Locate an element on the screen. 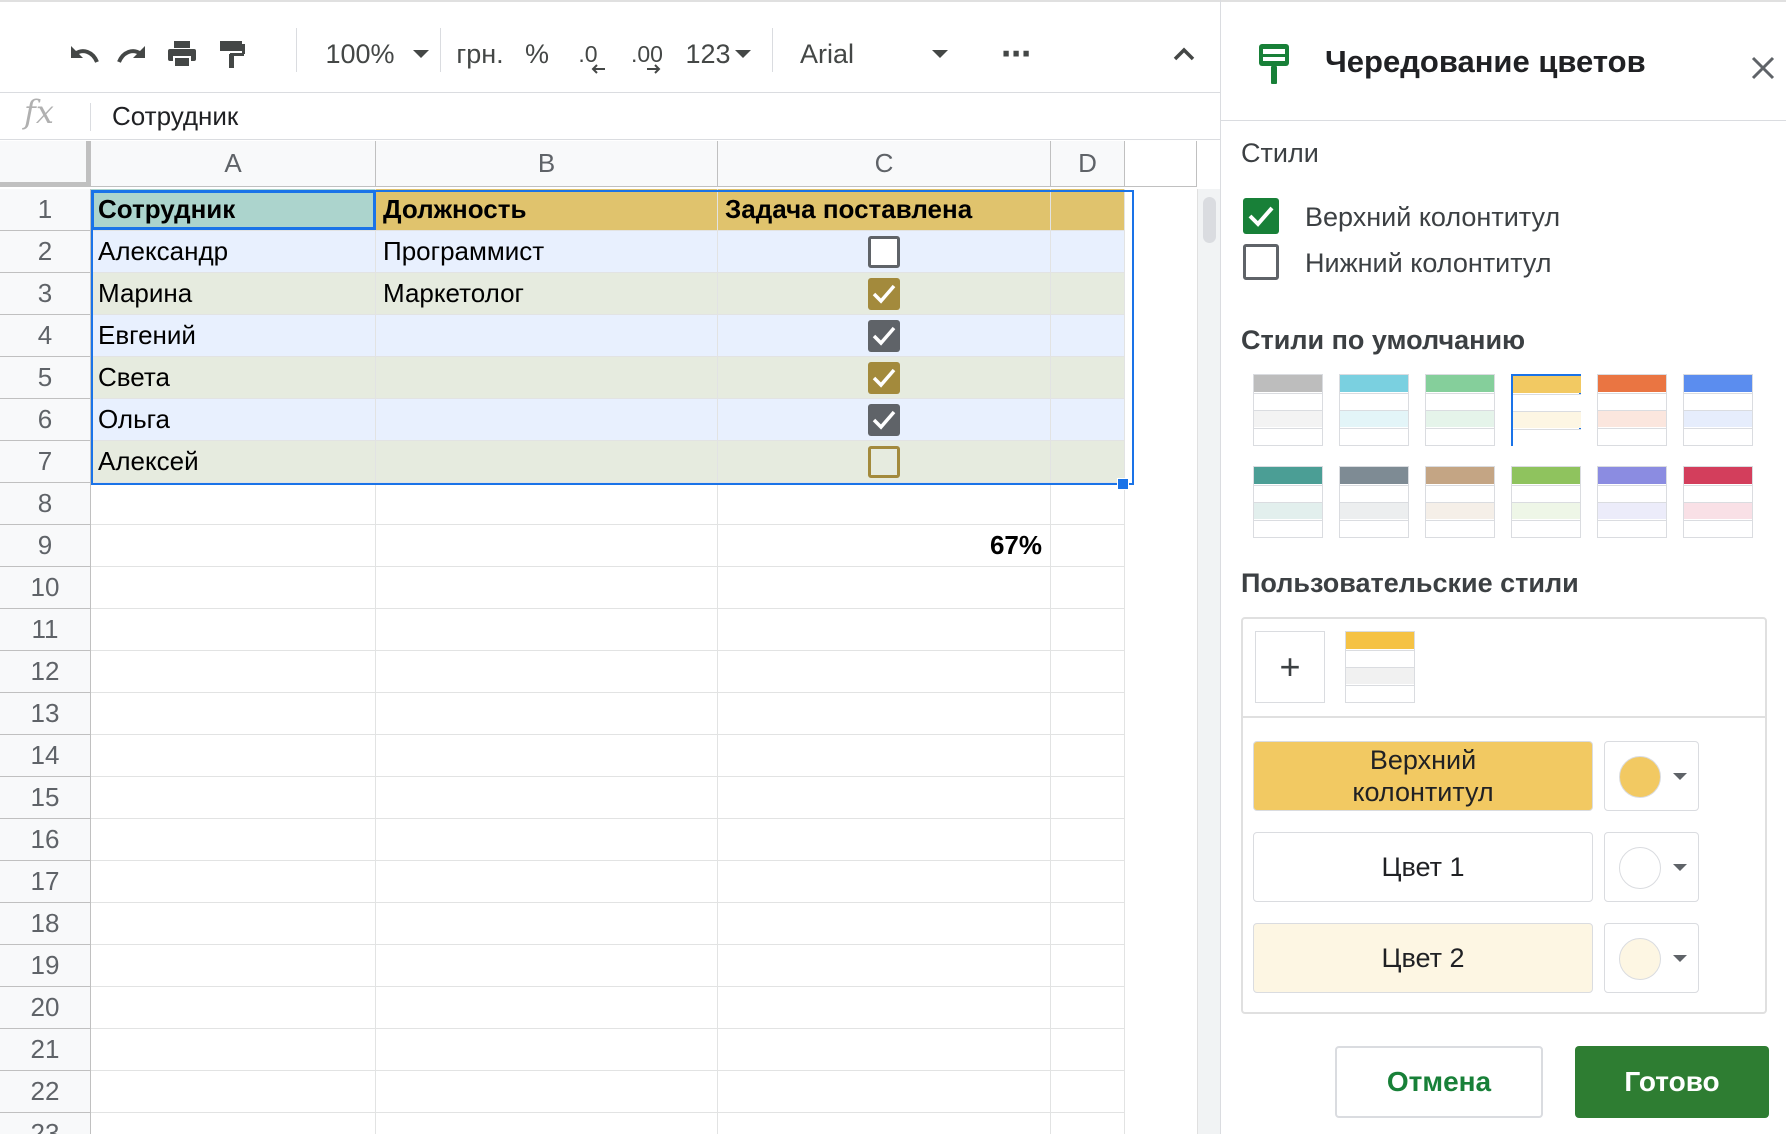  footer-checkbox is located at coordinates (1261, 262).